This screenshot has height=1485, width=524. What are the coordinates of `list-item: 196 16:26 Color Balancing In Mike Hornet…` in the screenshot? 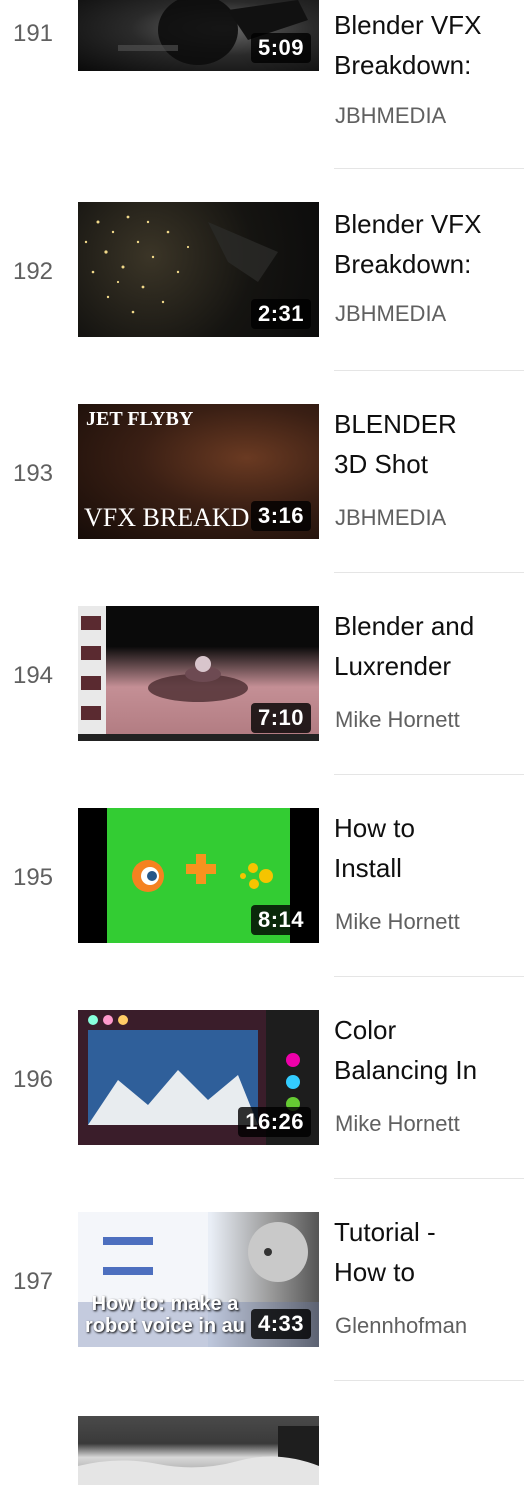 It's located at (262, 1111).